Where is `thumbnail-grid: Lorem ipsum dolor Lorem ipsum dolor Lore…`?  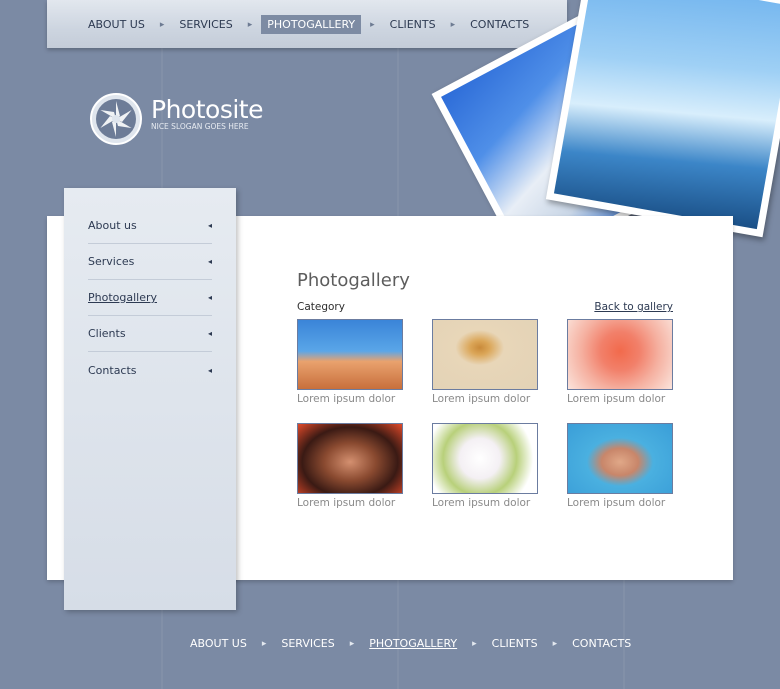
thumbnail-grid: Lorem ipsum dolor Lorem ipsum dolor Lore… is located at coordinates (485, 418).